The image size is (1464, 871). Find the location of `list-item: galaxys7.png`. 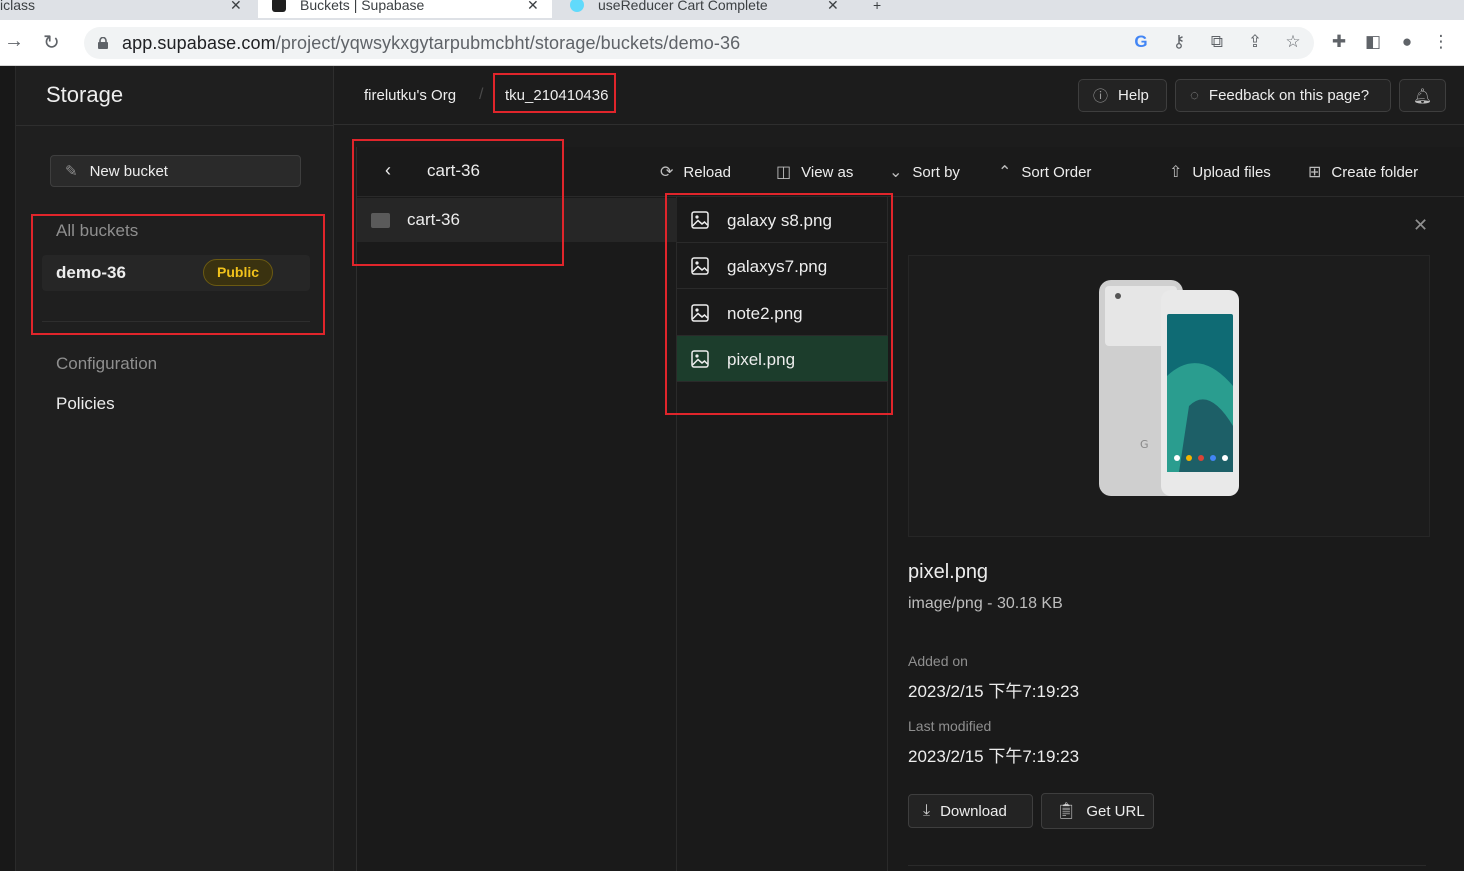

list-item: galaxys7.png is located at coordinates (782, 266).